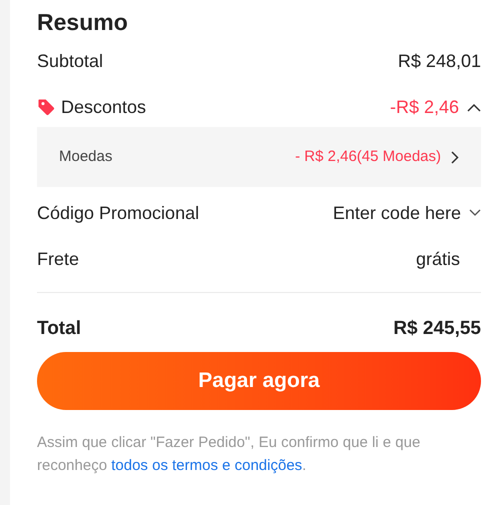 The width and height of the screenshot is (500, 505). What do you see at coordinates (455, 157) in the screenshot?
I see `chevron-right-icon` at bounding box center [455, 157].